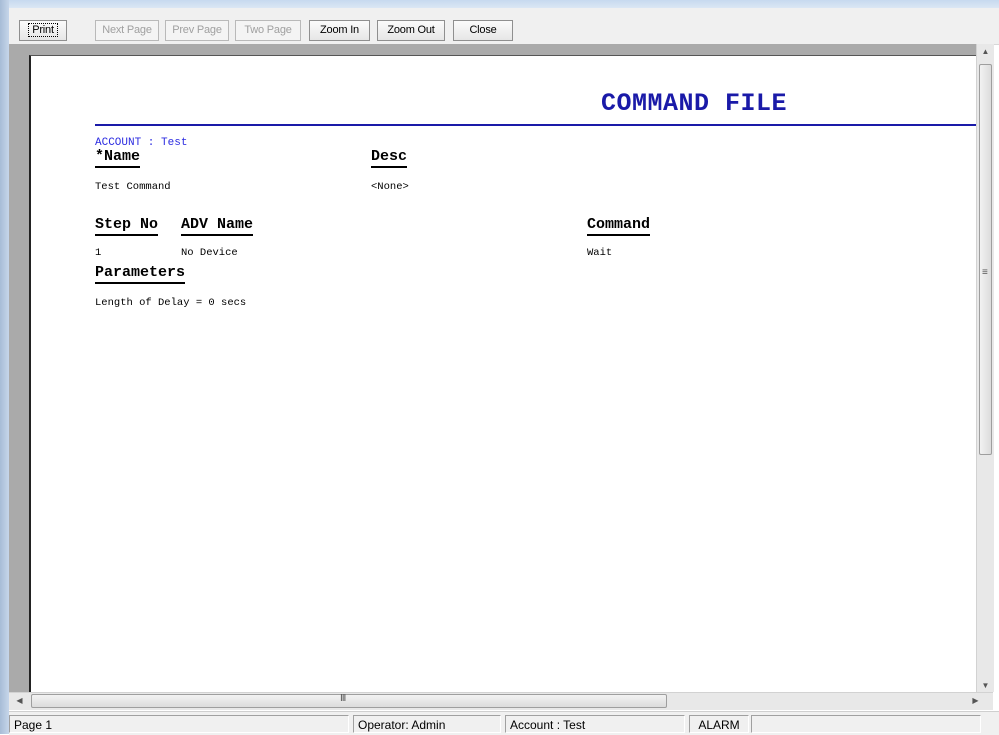  What do you see at coordinates (985, 272) in the screenshot?
I see `grip-icon: ≡` at bounding box center [985, 272].